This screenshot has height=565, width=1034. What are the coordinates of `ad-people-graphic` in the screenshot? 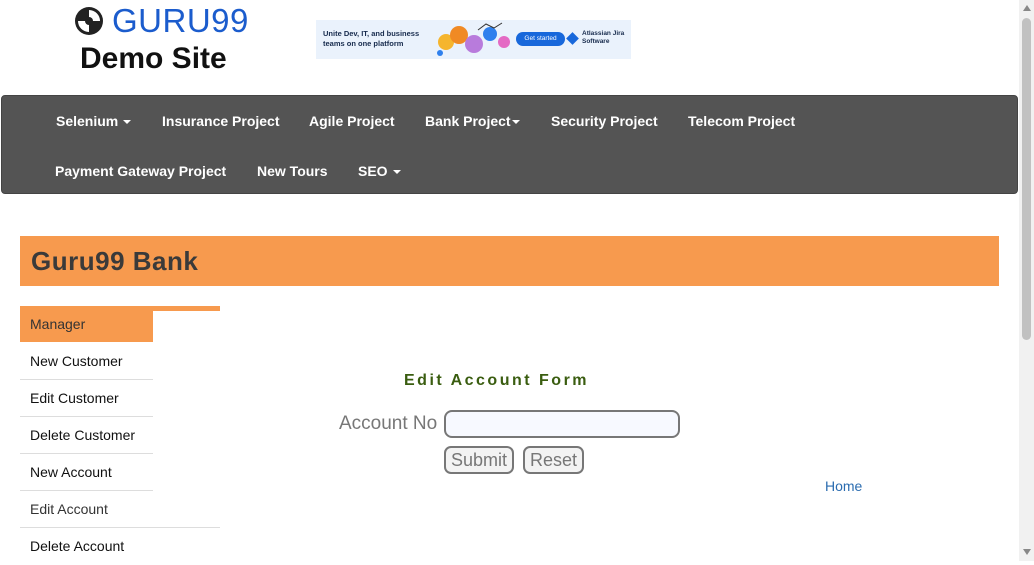 It's located at (473, 39).